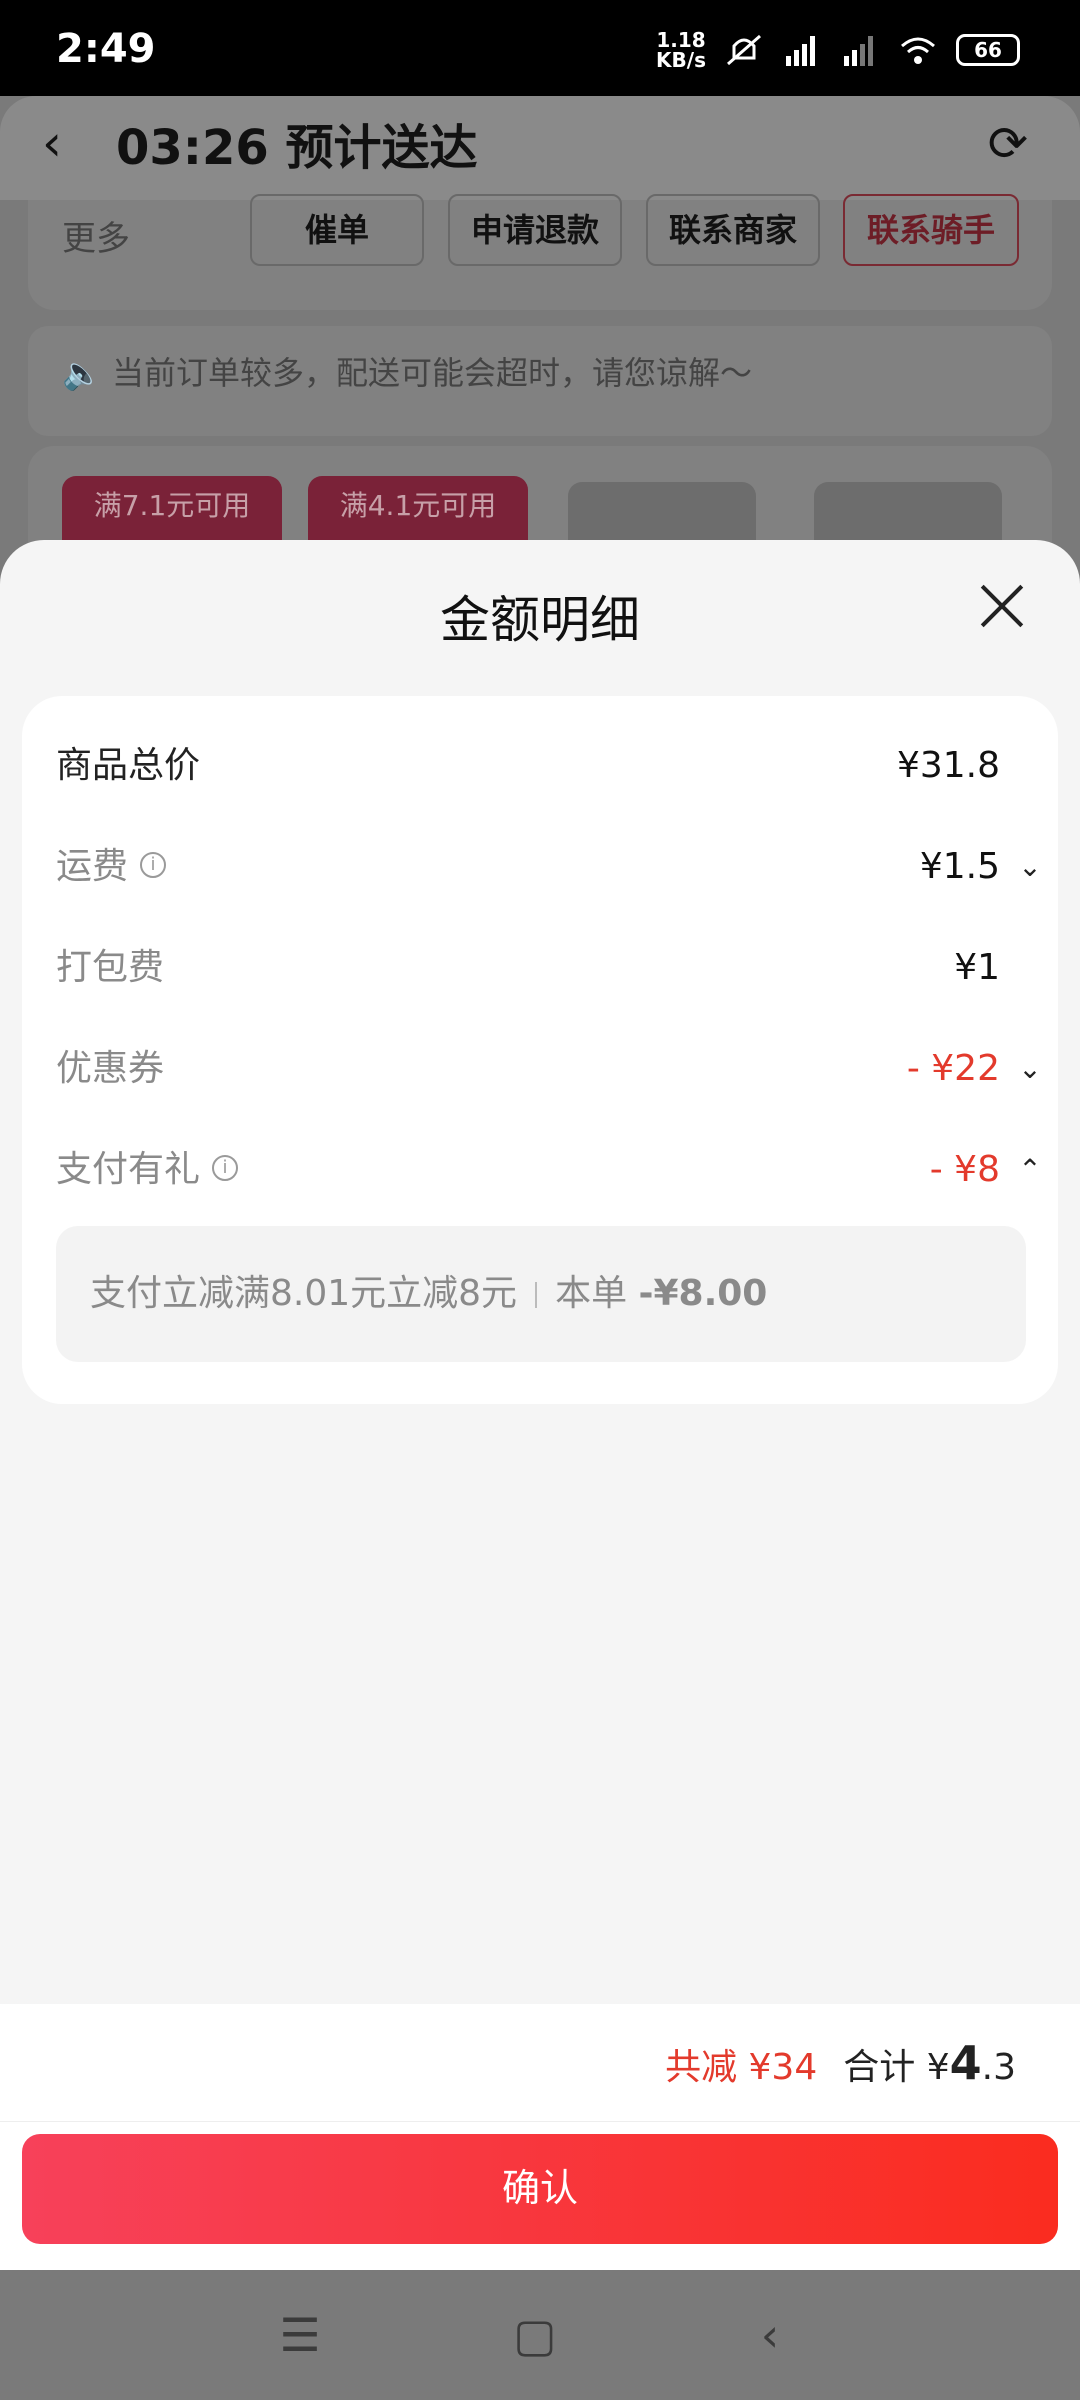  Describe the element at coordinates (536, 1295) in the screenshot. I see `divider` at that location.